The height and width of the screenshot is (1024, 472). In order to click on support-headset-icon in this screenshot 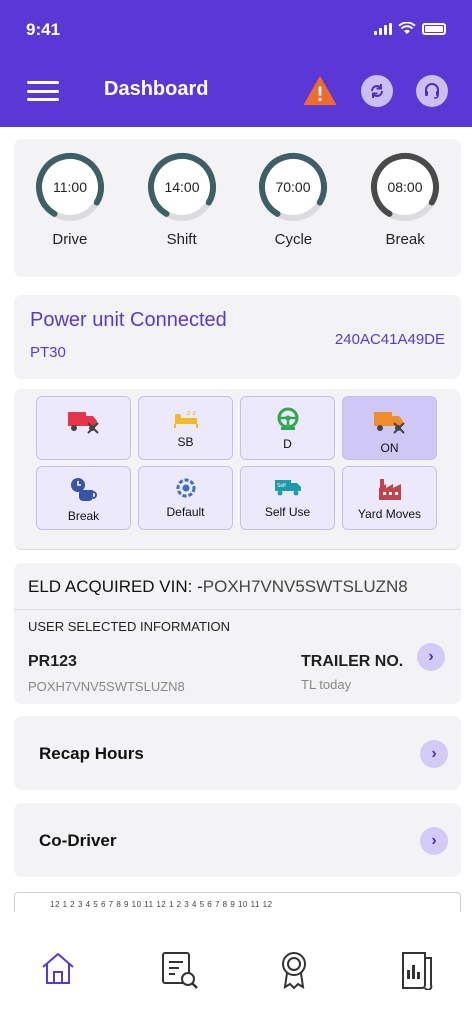, I will do `click(432, 91)`.